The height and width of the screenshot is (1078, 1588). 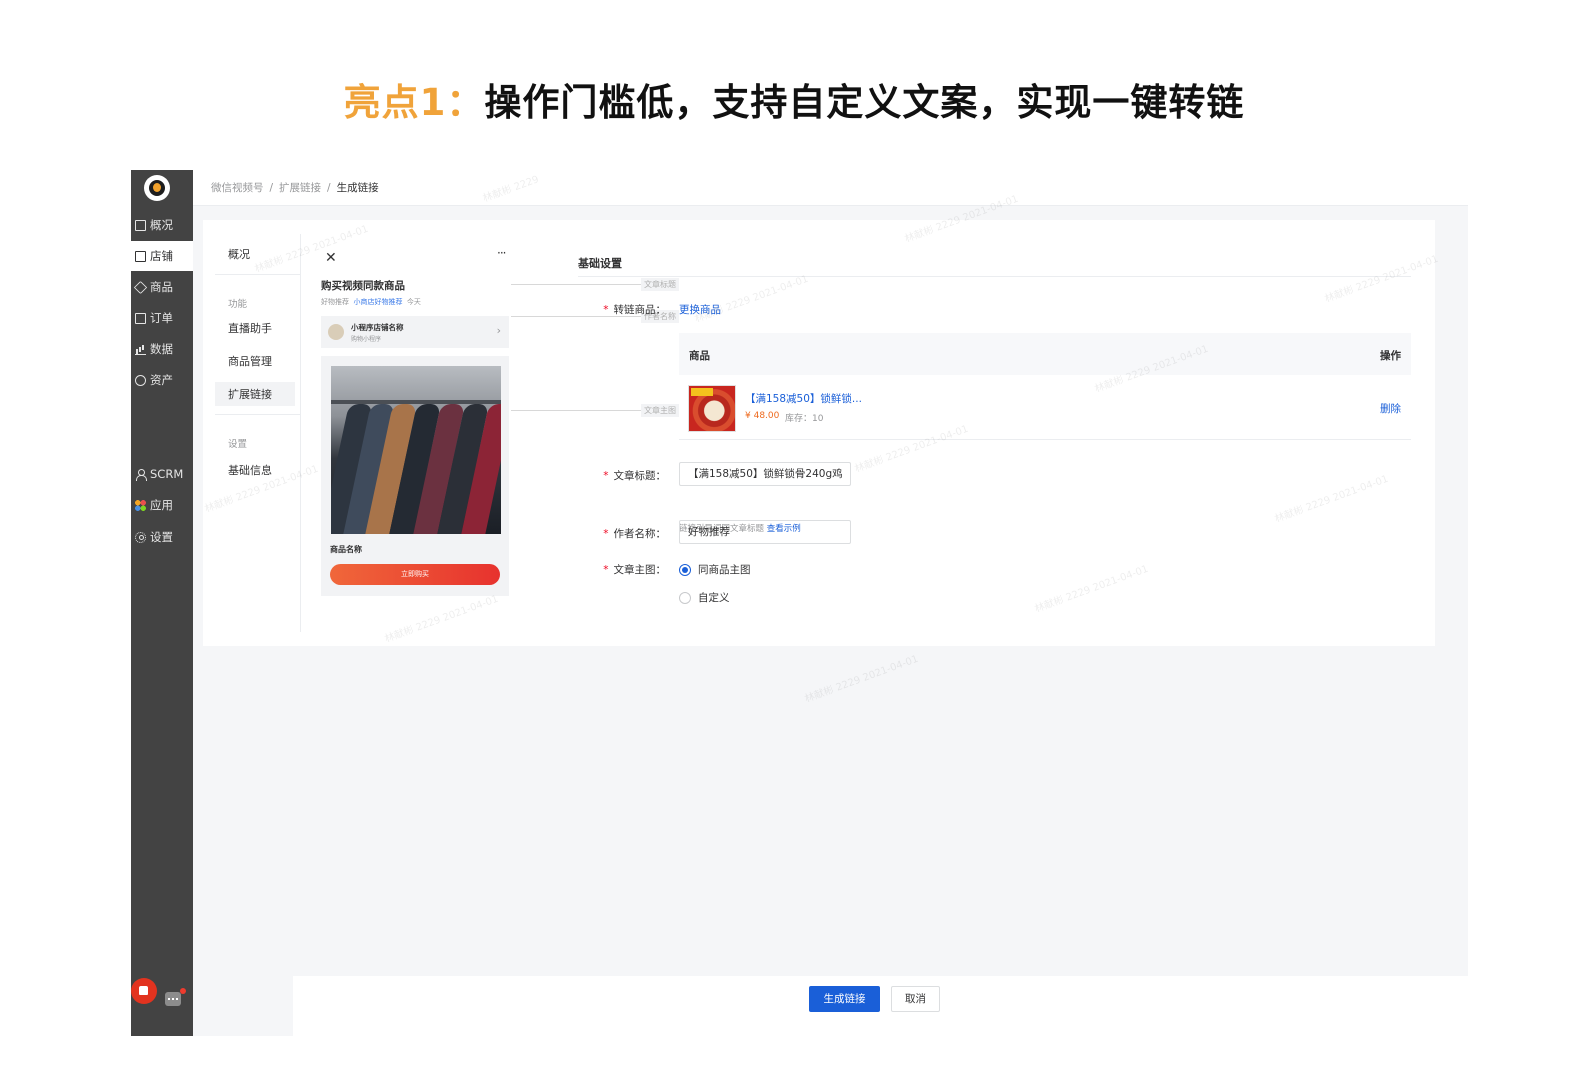 I want to click on main-sidebar: 概况 店铺 商品 订单 数据 资产 SCRM 应用 设置, so click(x=162, y=603).